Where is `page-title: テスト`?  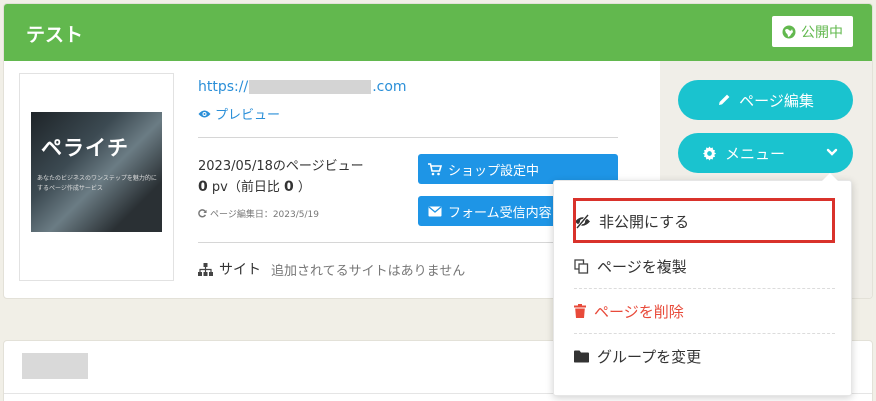
page-title: テスト is located at coordinates (55, 35).